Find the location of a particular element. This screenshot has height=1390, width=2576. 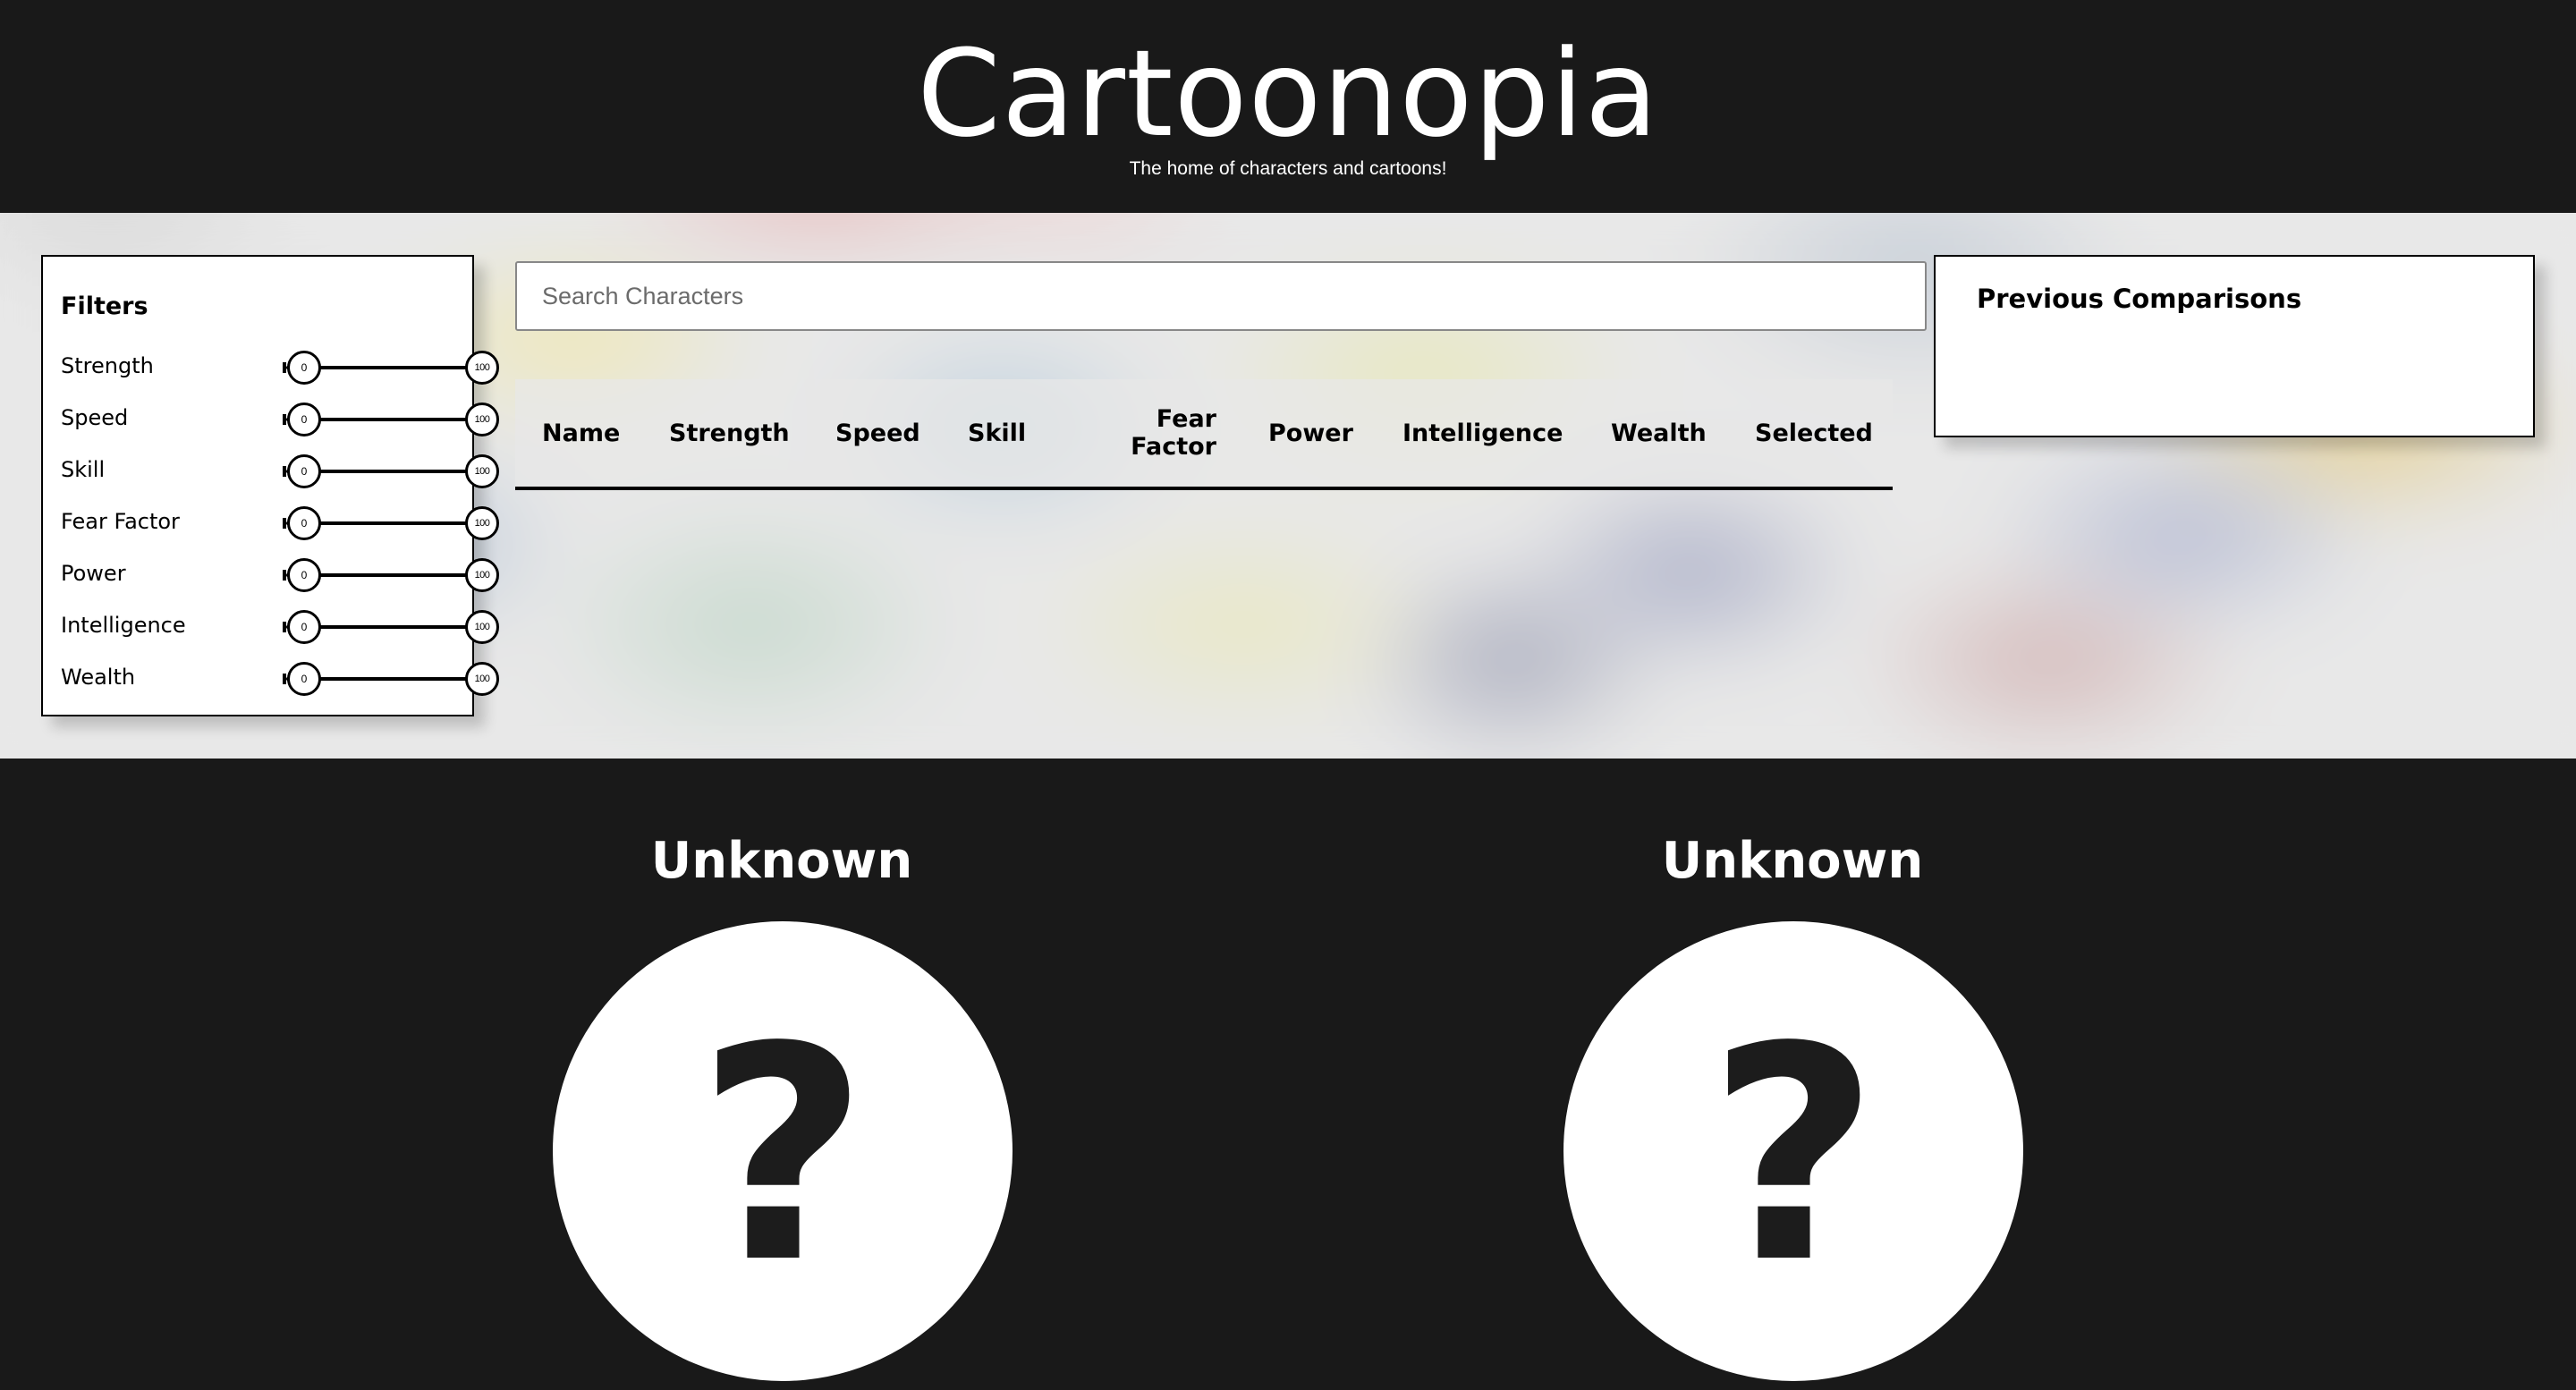

column-header-skill: Skill is located at coordinates (1008, 433).